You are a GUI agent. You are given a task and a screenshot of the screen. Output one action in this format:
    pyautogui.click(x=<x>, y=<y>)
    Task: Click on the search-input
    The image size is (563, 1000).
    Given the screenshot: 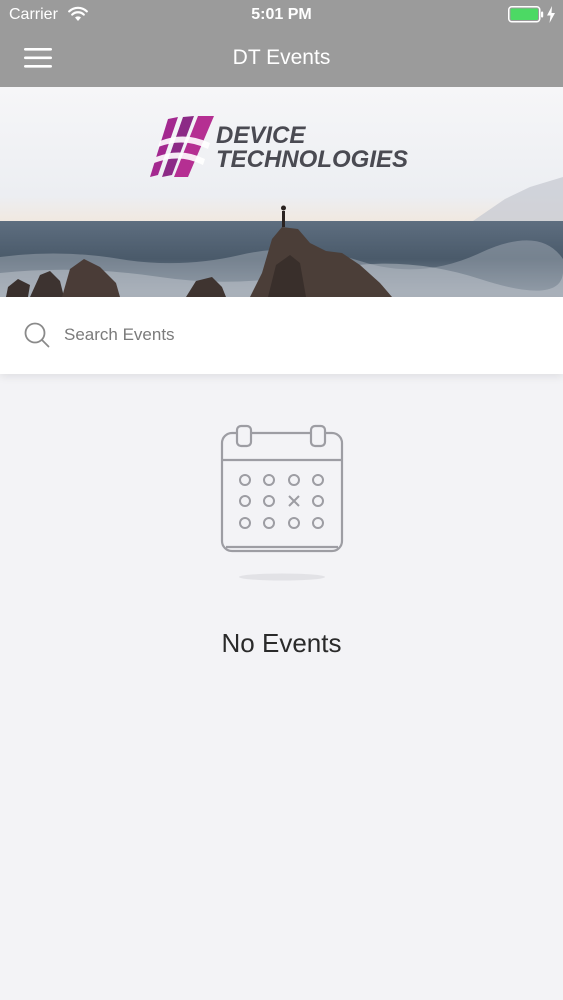 What is the action you would take?
    pyautogui.click(x=299, y=335)
    